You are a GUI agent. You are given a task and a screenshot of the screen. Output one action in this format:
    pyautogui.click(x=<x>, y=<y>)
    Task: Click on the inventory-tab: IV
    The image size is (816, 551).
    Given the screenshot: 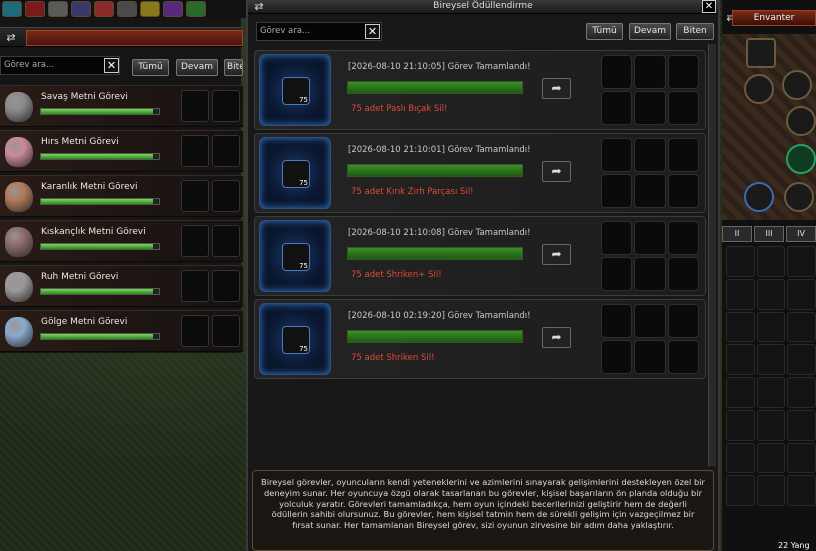 What is the action you would take?
    pyautogui.click(x=801, y=234)
    